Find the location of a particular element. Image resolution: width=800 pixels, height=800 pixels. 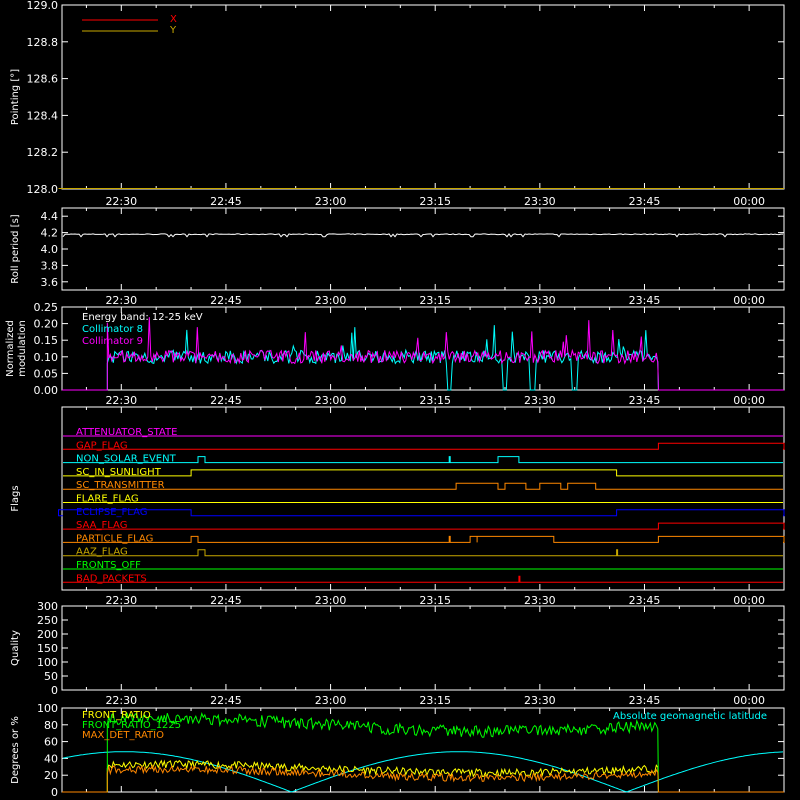

legend-label-y: Y is located at coordinates (173, 30).